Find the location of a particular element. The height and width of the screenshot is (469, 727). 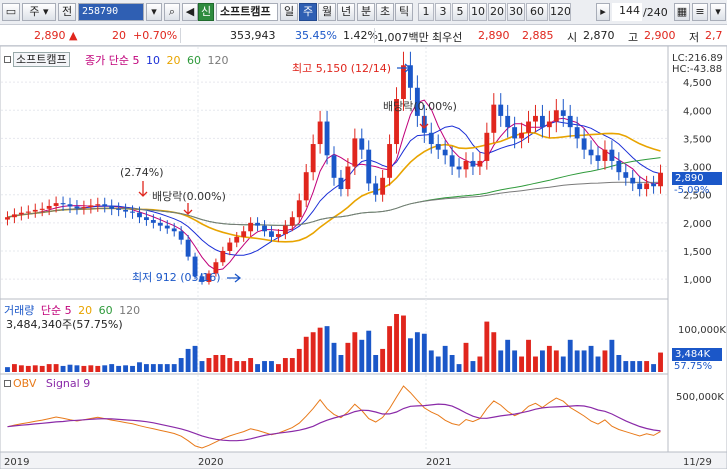

interval-1-button: 1 is located at coordinates (426, 12).